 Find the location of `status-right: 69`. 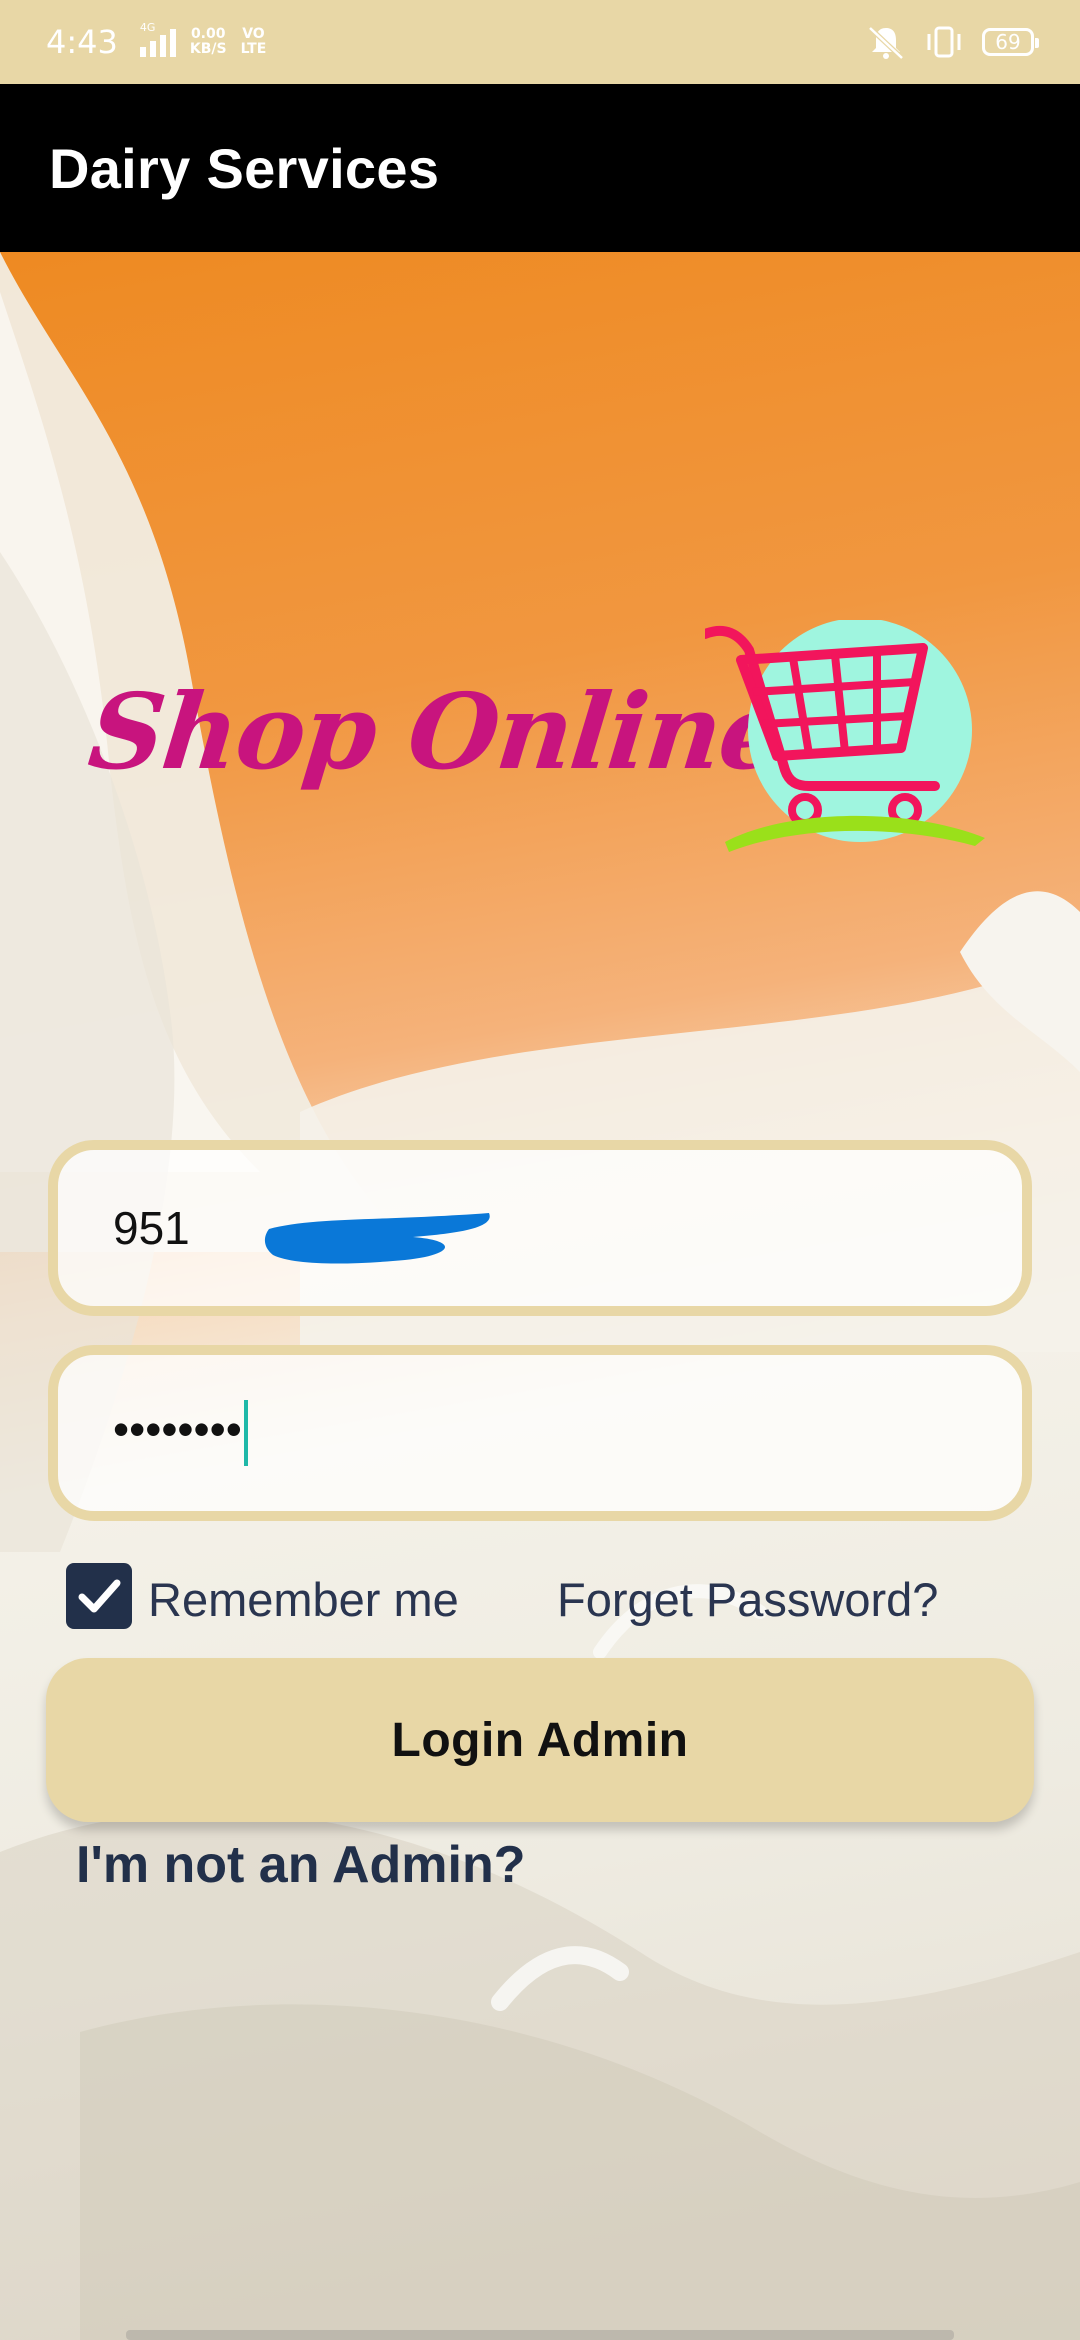

status-right: 69 is located at coordinates (952, 42).